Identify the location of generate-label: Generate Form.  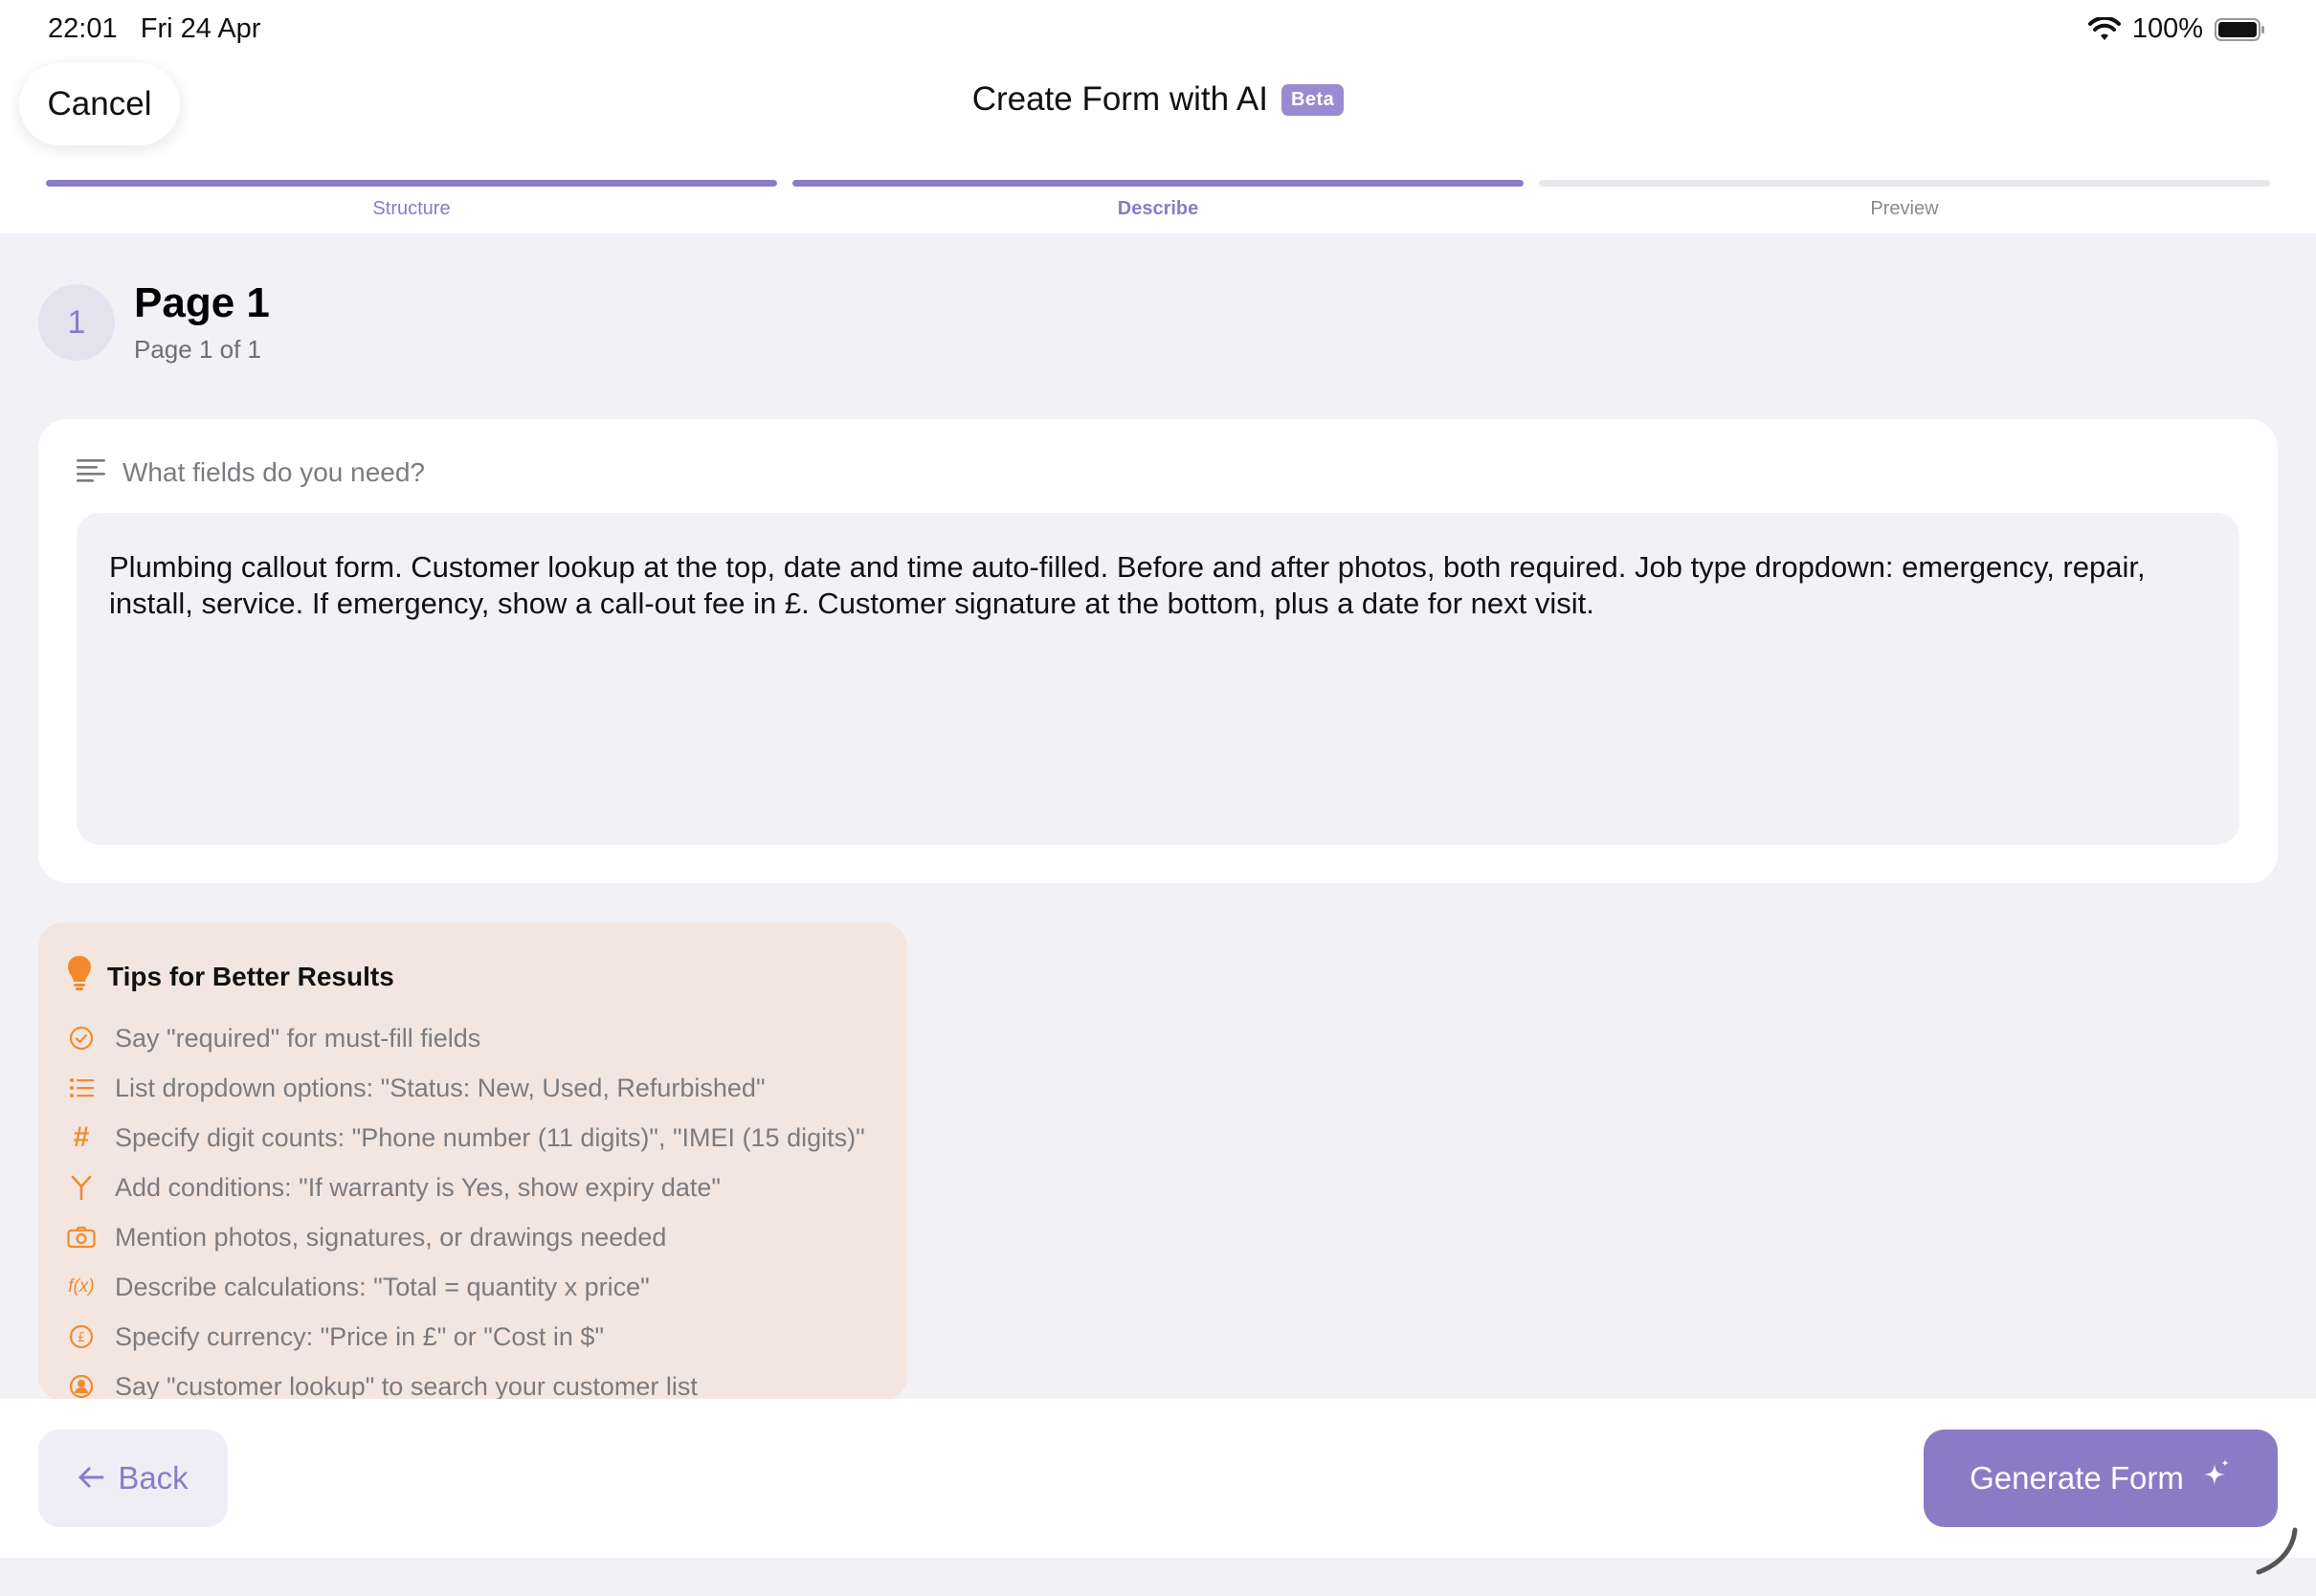
(2077, 1478).